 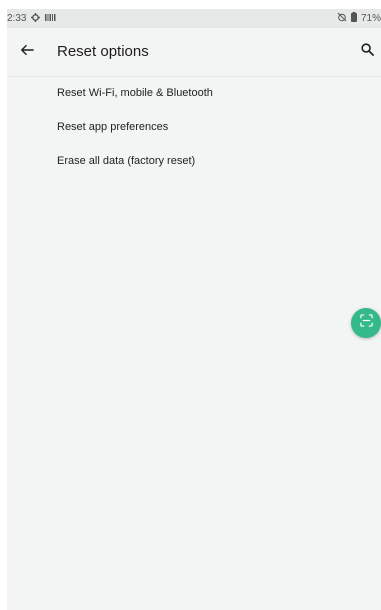 What do you see at coordinates (50, 18) in the screenshot?
I see `barcode-icon` at bounding box center [50, 18].